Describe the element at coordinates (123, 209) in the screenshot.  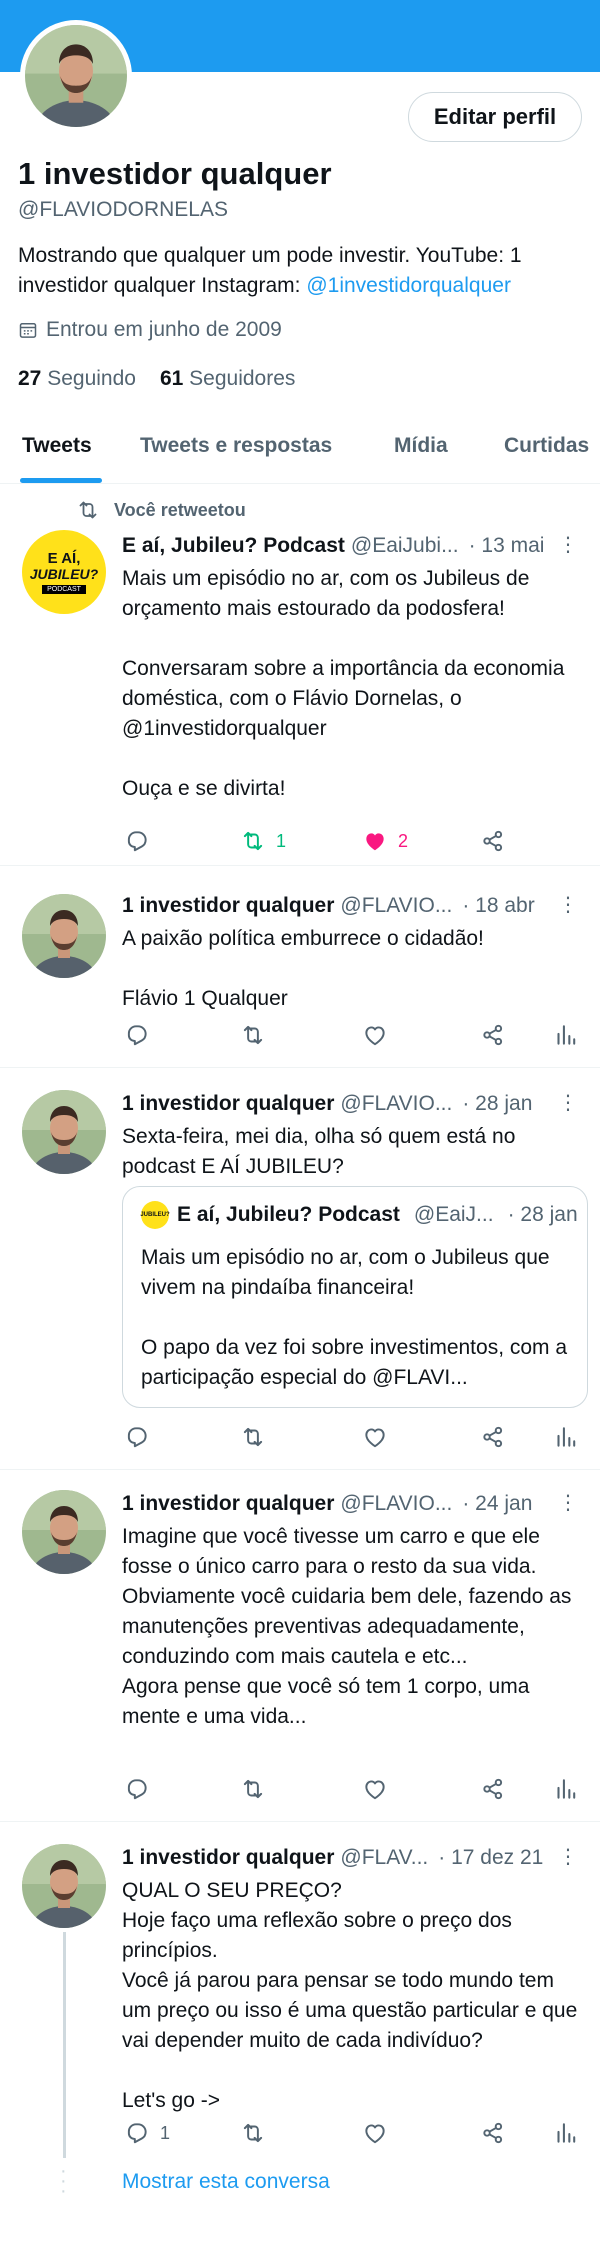
I see `profile-handle: @FLAVIODORNELAS` at that location.